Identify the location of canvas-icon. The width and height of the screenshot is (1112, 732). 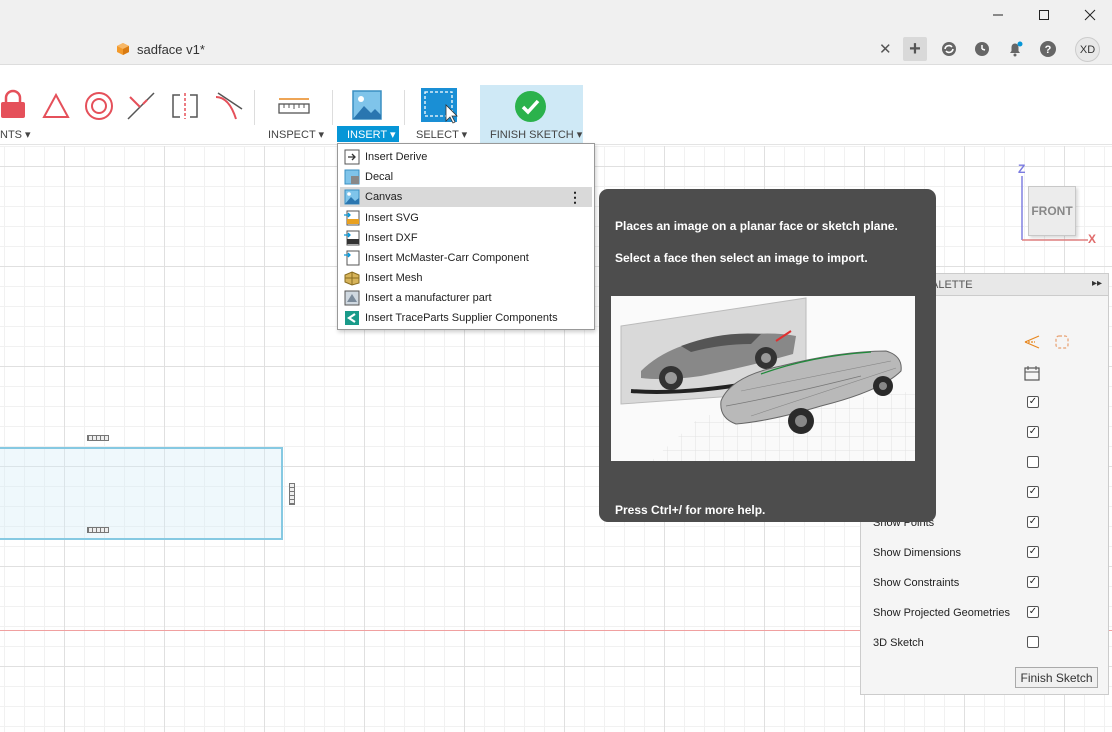
(352, 197).